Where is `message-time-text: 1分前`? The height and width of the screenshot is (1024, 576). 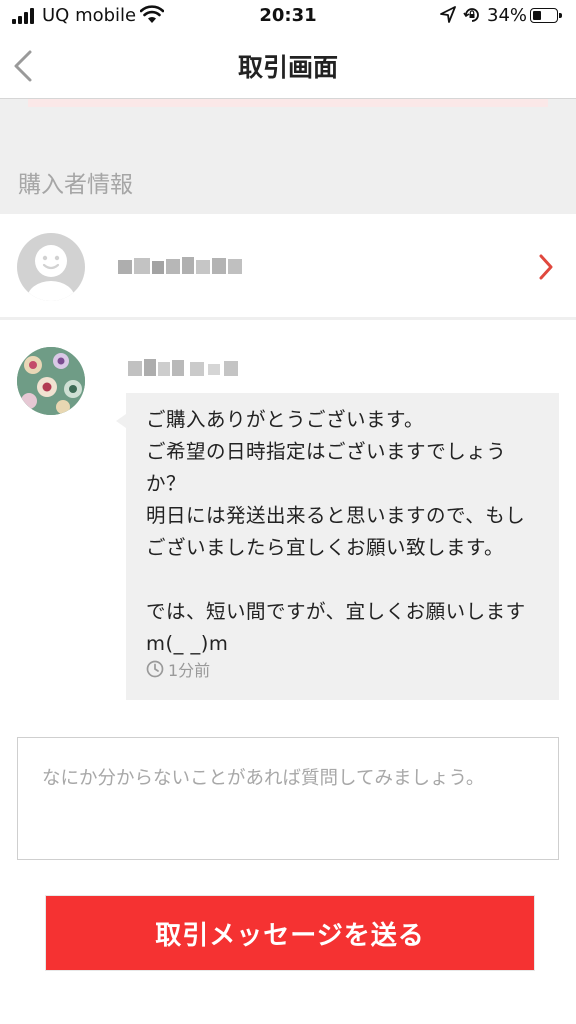 message-time-text: 1分前 is located at coordinates (189, 670).